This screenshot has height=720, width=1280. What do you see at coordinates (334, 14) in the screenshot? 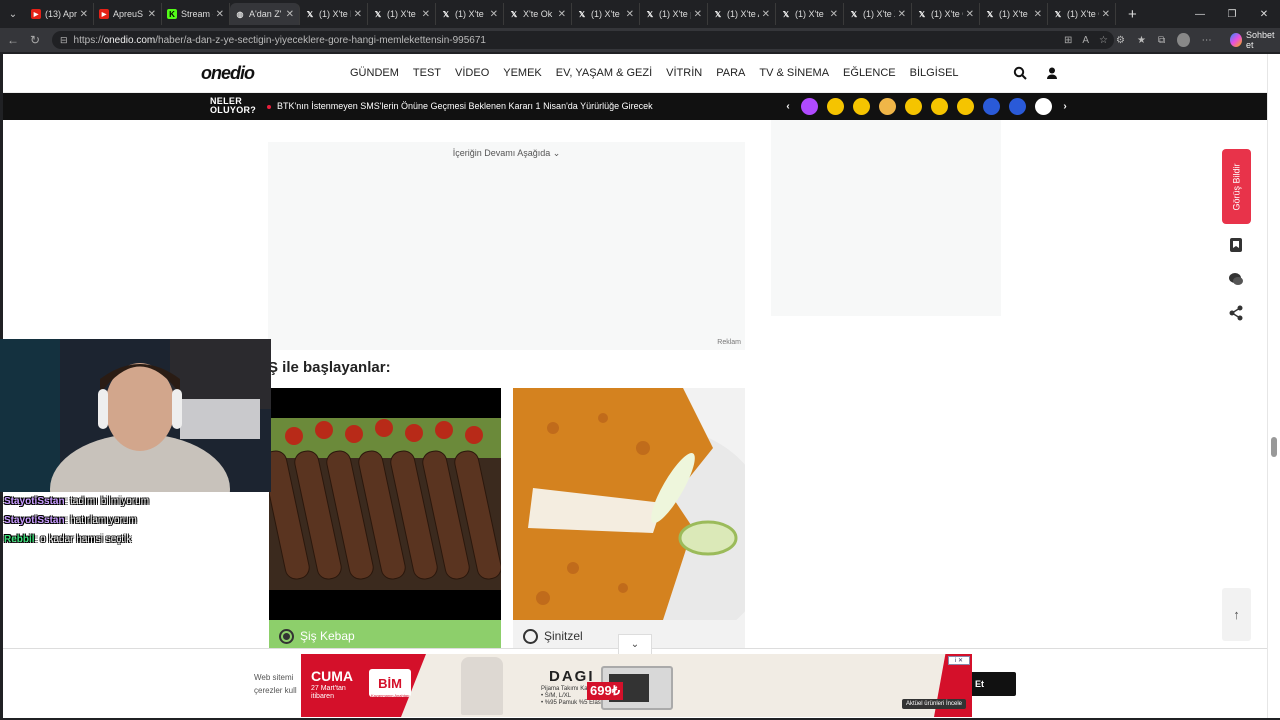
I see `browser-tab: 𝕏 (1) X'te k✕` at bounding box center [334, 14].